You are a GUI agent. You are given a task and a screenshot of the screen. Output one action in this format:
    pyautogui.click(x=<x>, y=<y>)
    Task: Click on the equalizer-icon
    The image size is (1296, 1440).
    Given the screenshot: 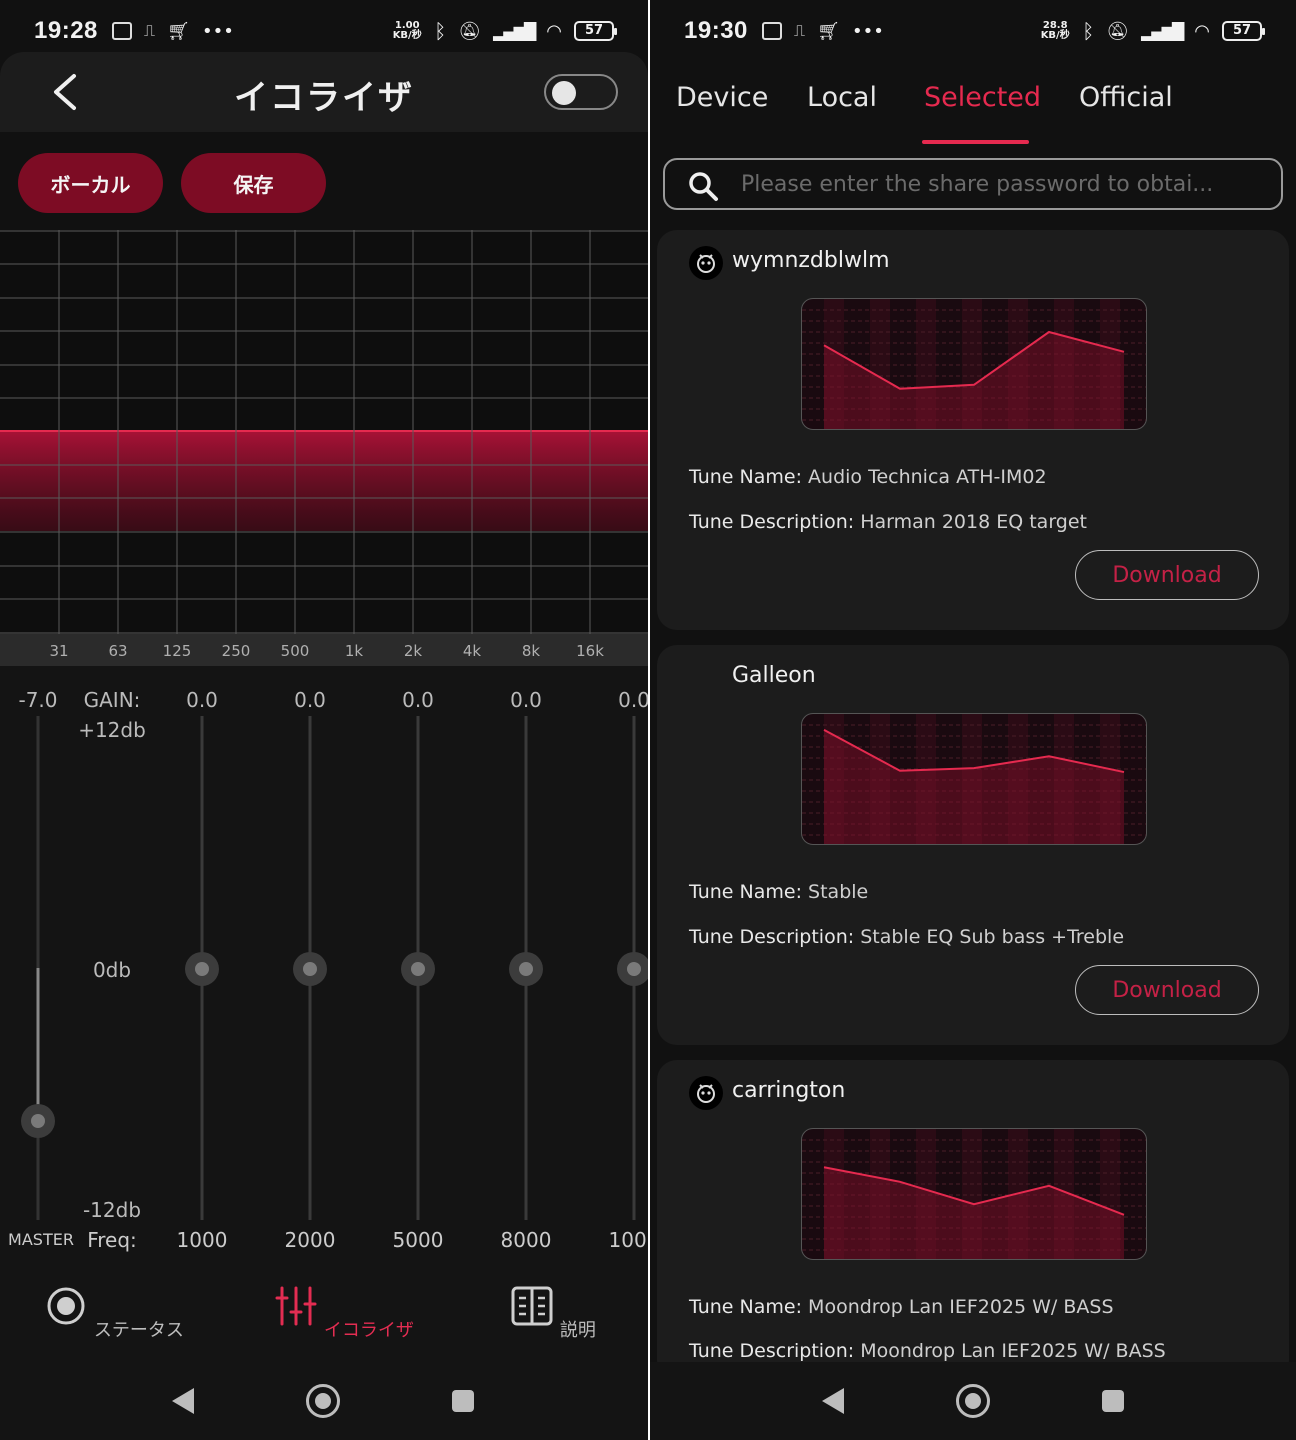 What is the action you would take?
    pyautogui.click(x=296, y=1306)
    